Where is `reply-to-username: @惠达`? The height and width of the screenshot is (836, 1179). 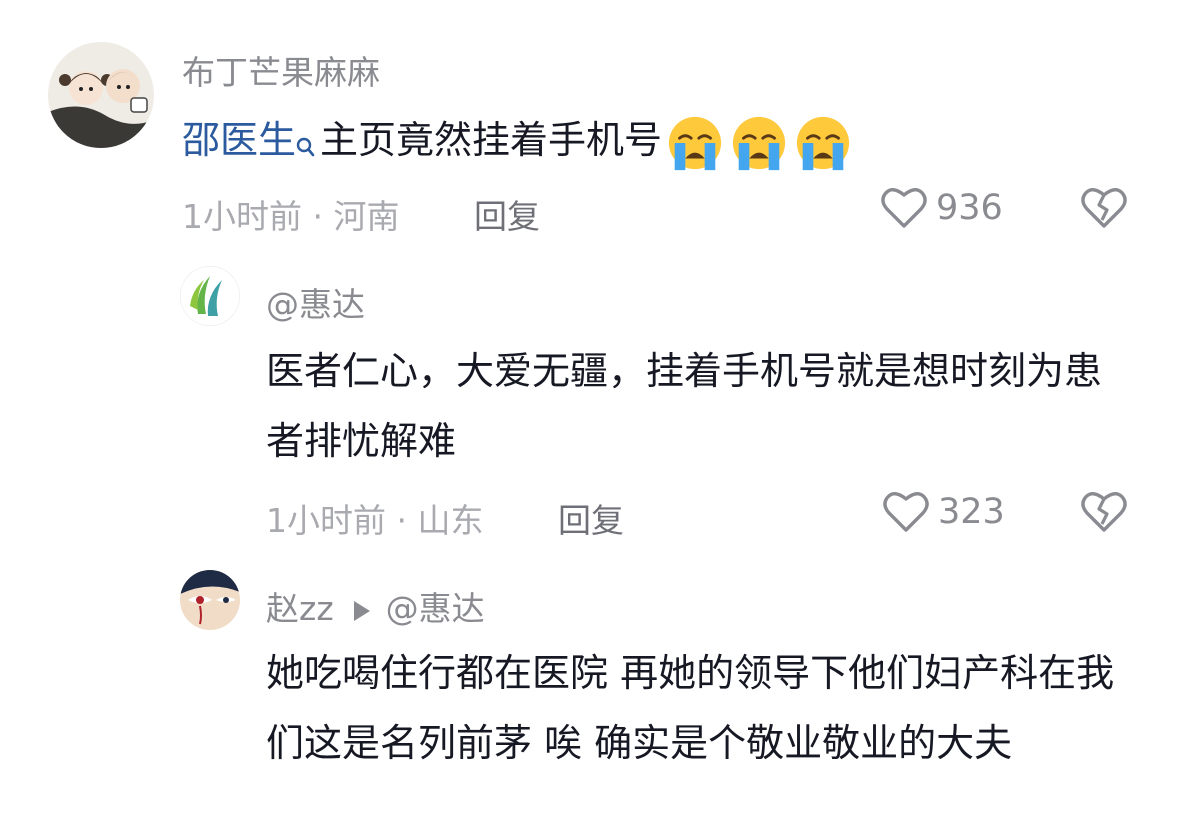 reply-to-username: @惠达 is located at coordinates (435, 608).